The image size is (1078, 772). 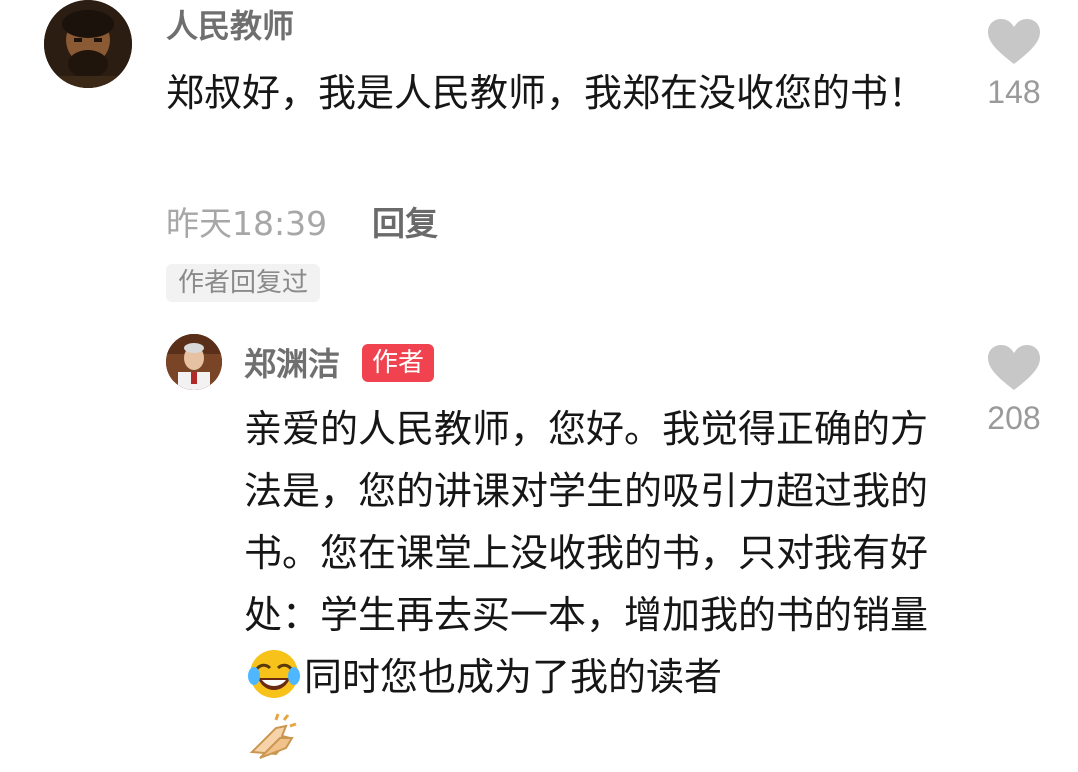 I want to click on like-count: 148, so click(x=1014, y=92).